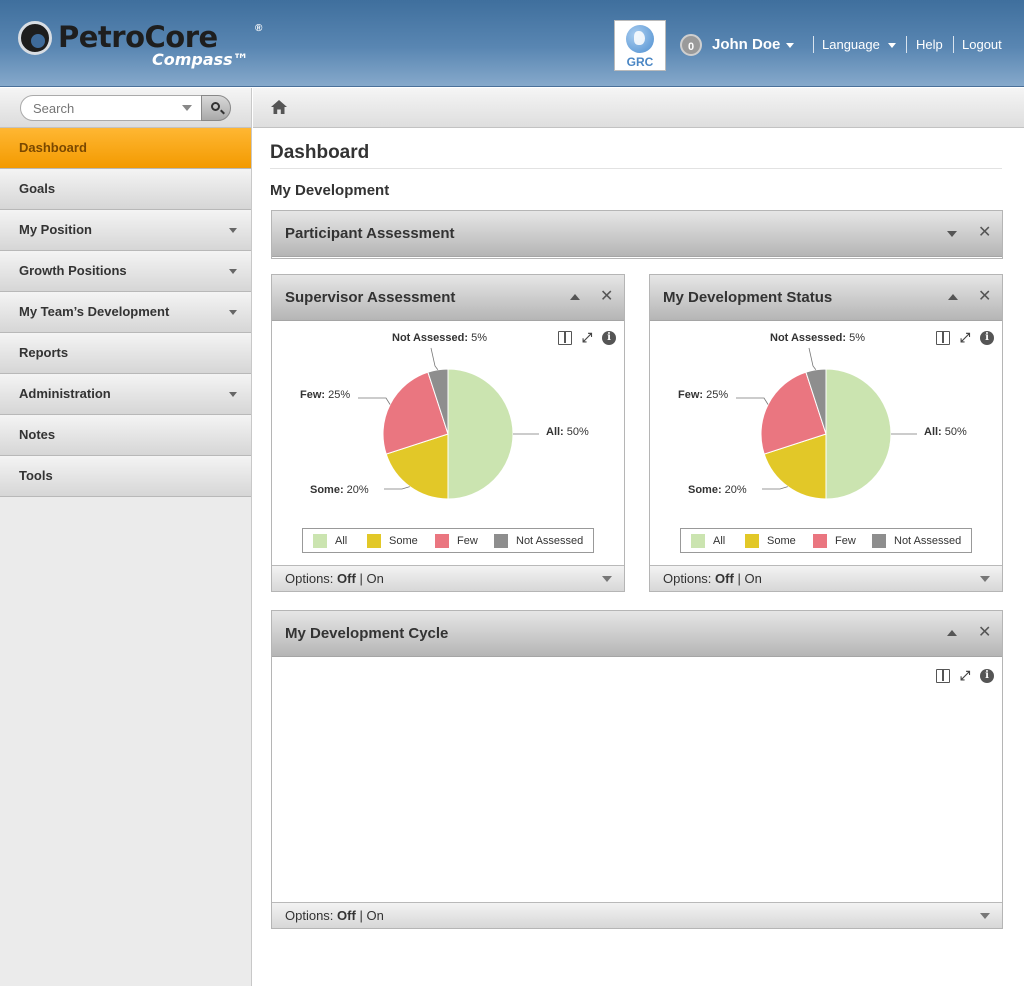 Image resolution: width=1024 pixels, height=986 pixels. Describe the element at coordinates (325, 395) in the screenshot. I see `data-label: Few: 25%` at that location.